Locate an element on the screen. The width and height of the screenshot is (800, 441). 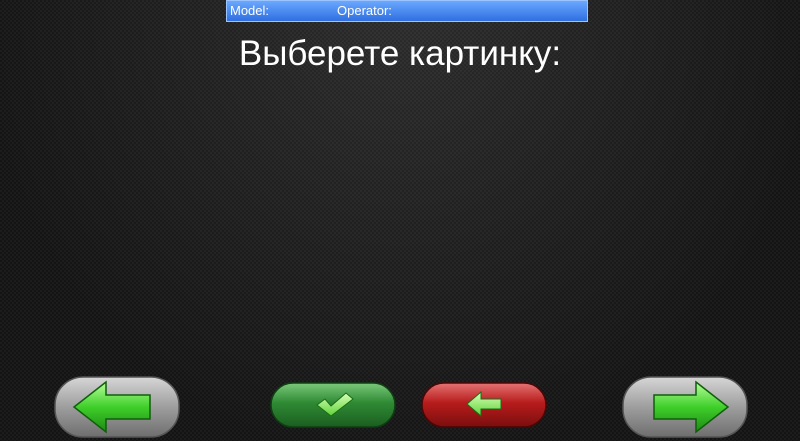
arrow-left-icon is located at coordinates (117, 407).